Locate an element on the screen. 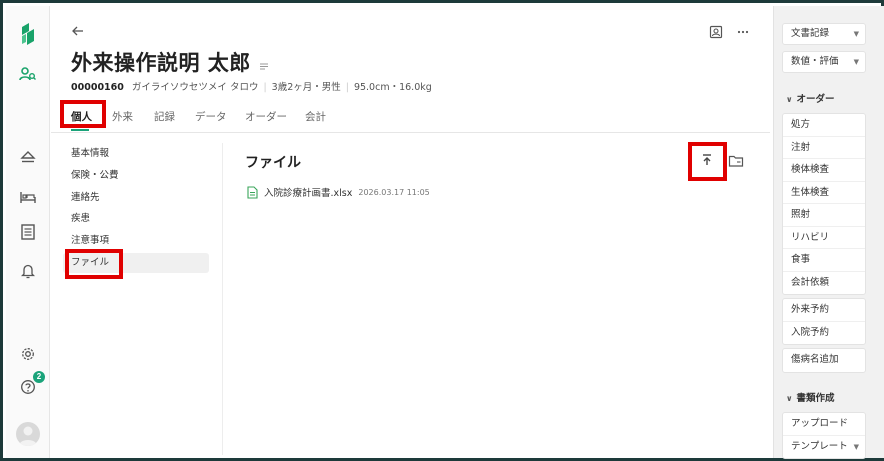 This screenshot has width=884, height=461. values-eval-button: 数値・評価 ▼ is located at coordinates (824, 62).